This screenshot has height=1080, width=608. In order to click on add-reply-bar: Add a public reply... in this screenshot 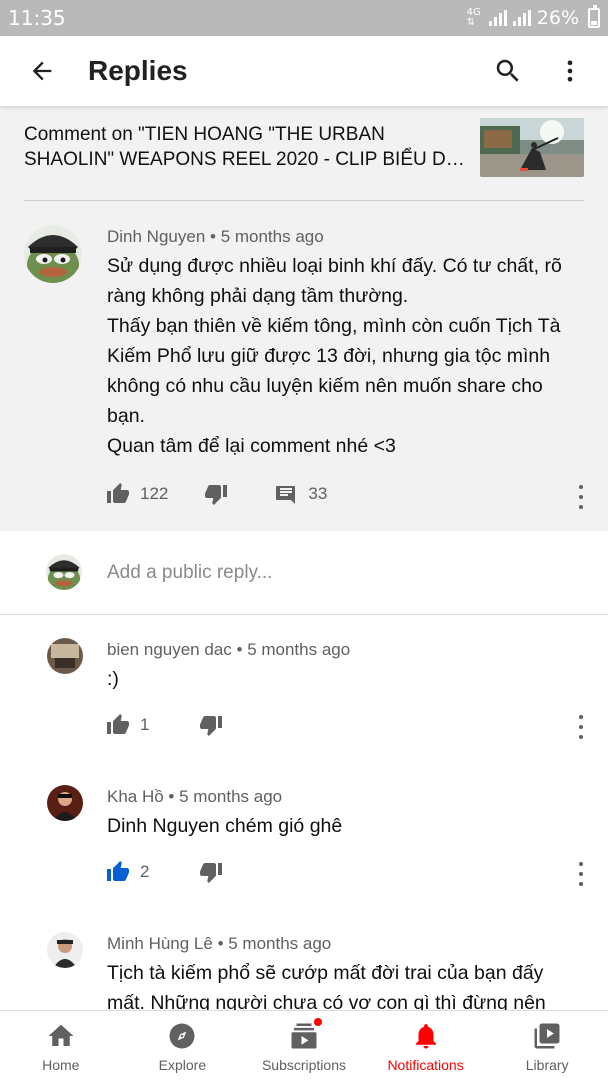, I will do `click(304, 573)`.